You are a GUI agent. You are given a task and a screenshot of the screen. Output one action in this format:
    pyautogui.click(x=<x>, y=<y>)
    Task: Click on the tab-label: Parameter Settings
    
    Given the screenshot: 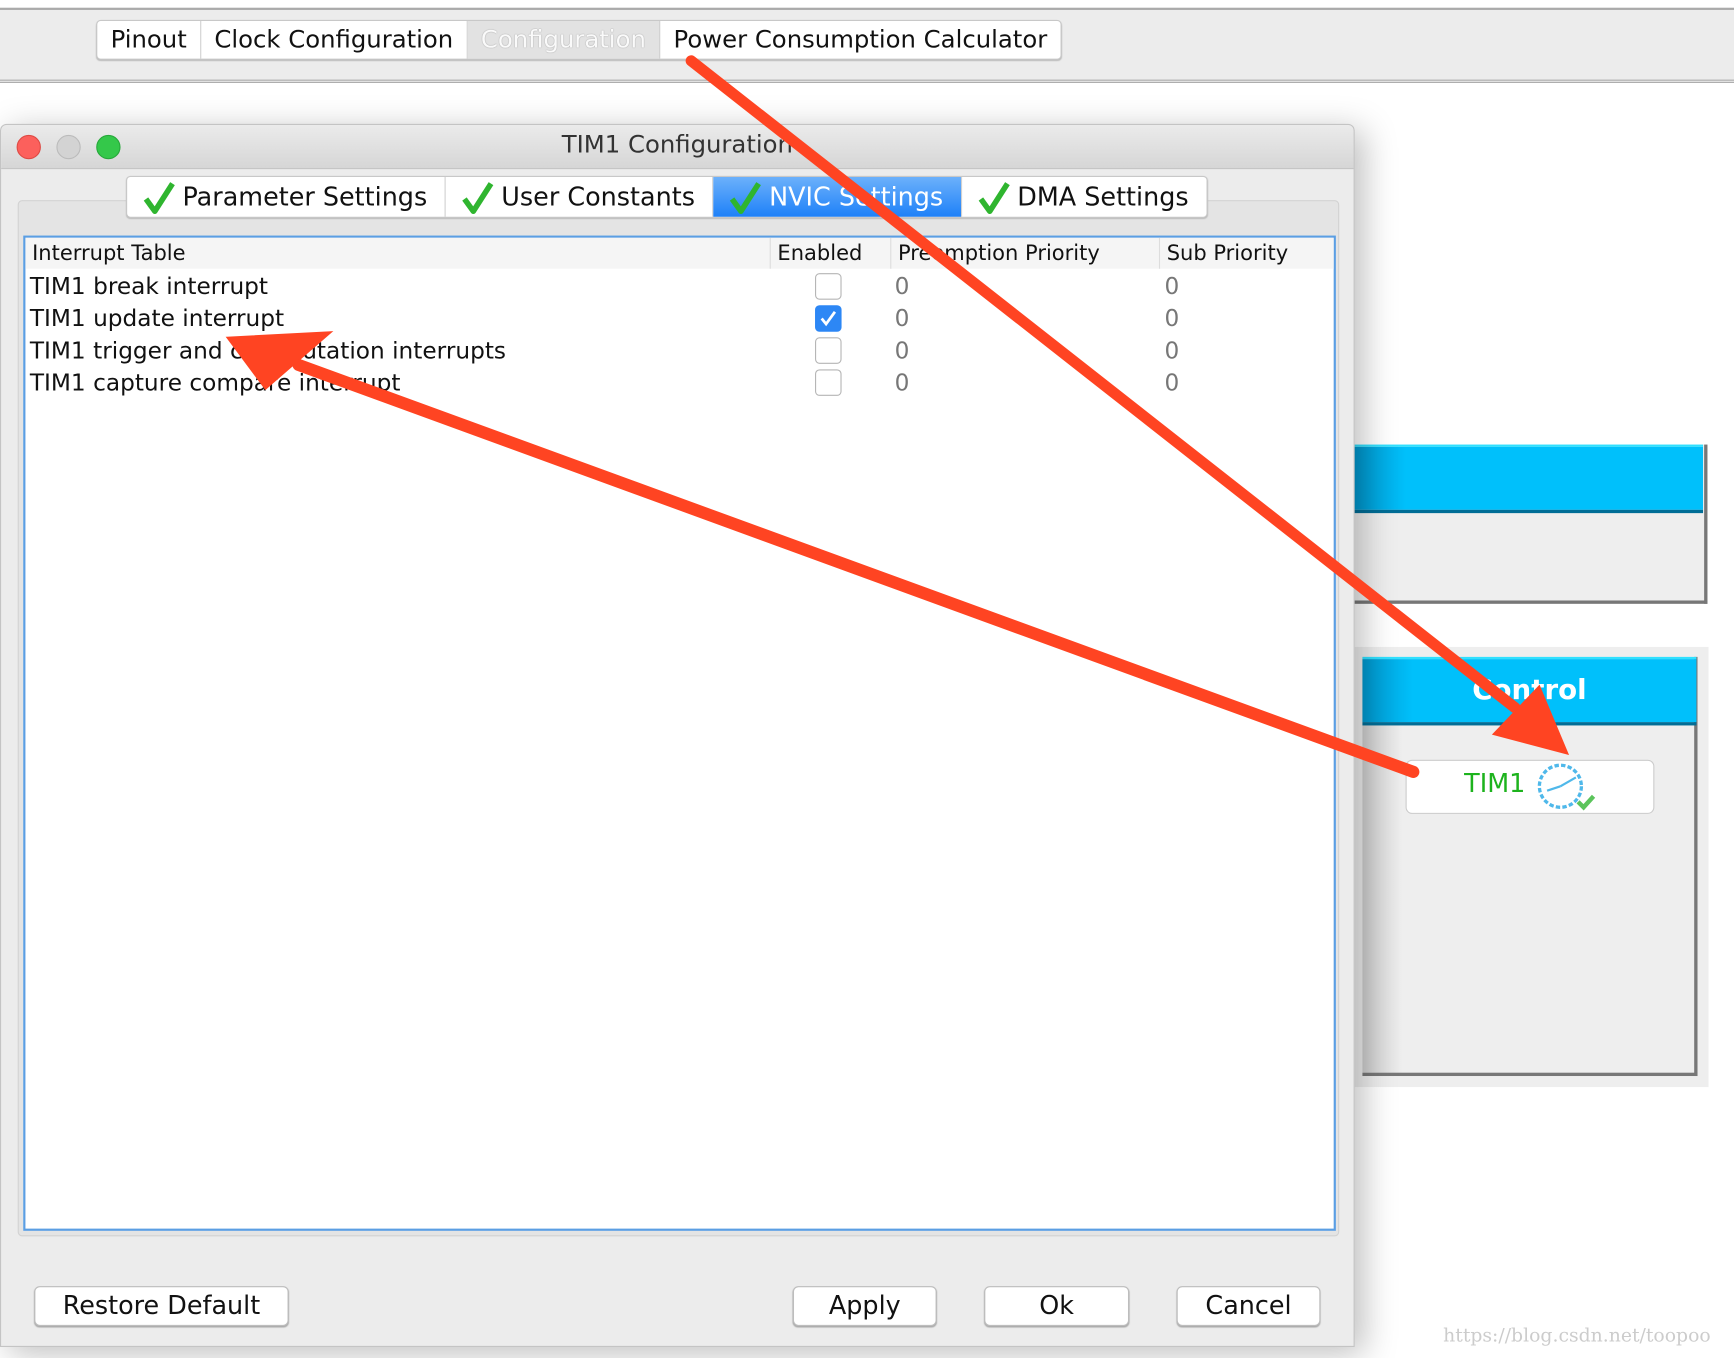 What is the action you would take?
    pyautogui.click(x=305, y=198)
    